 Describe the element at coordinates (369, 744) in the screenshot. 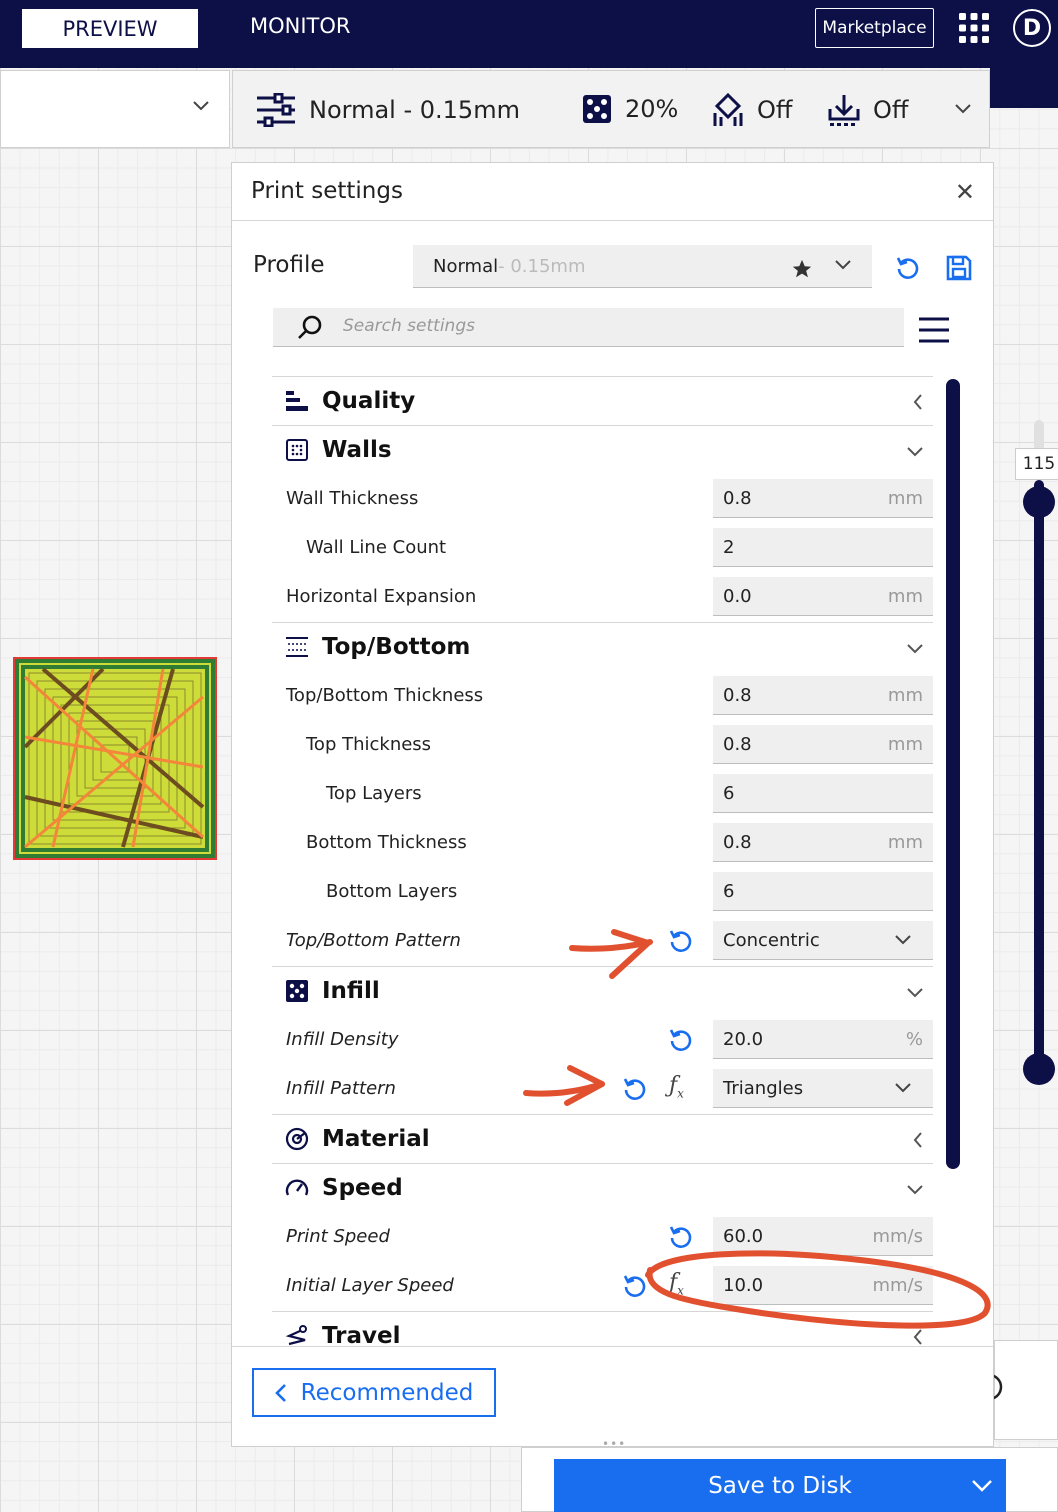

I see `setting-label: Top Thickness` at that location.